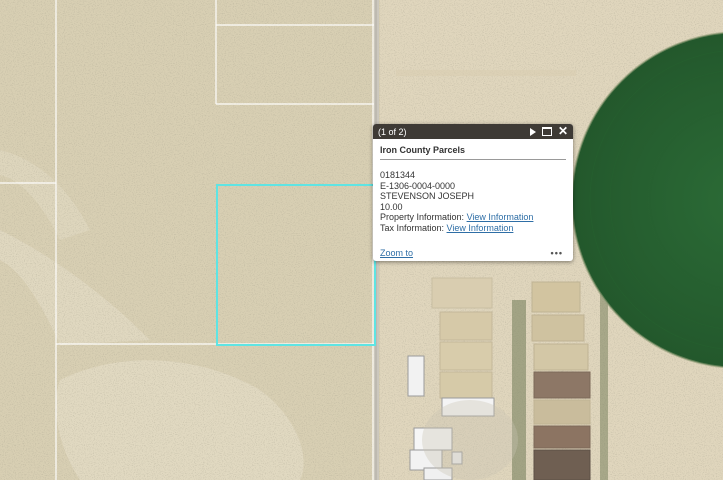  I want to click on property-info-label: Property Information:, so click(422, 217).